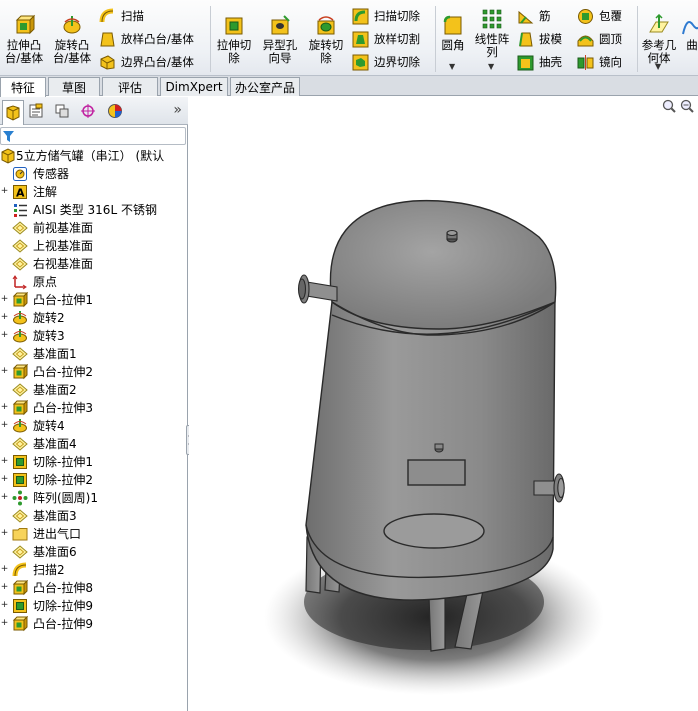 Image resolution: width=698 pixels, height=711 pixels. Describe the element at coordinates (94, 426) in the screenshot. I see `tree-item: + 旋转4` at that location.